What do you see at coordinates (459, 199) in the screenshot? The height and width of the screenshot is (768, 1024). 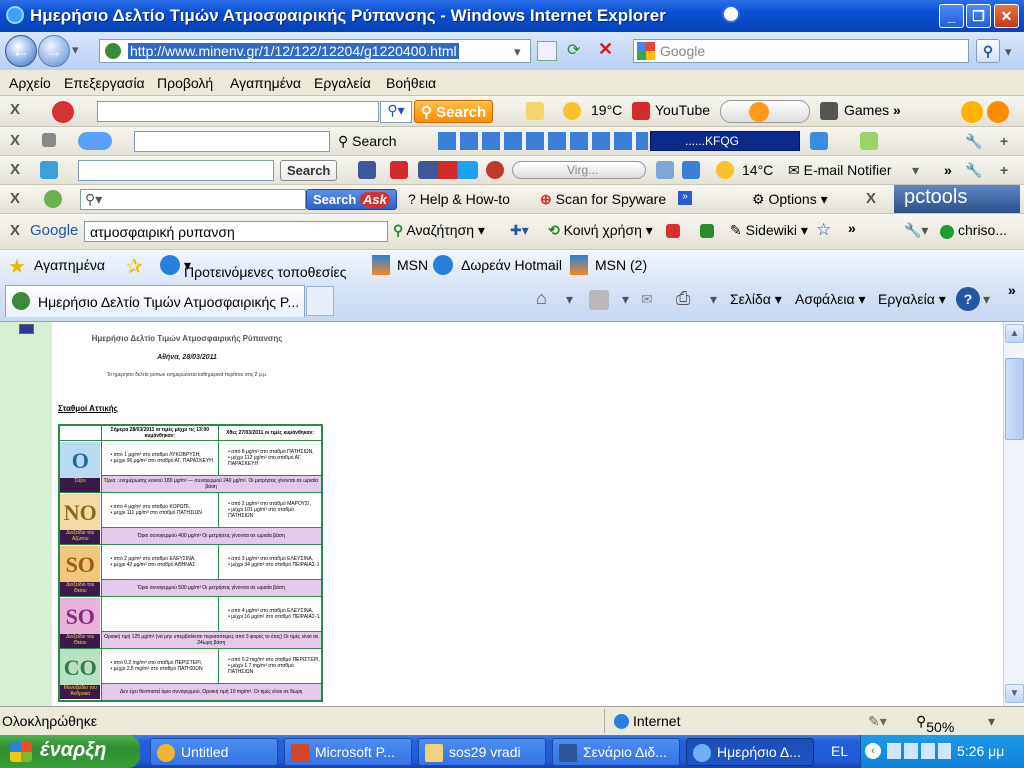 I see `help-link: ? Help & How-to` at bounding box center [459, 199].